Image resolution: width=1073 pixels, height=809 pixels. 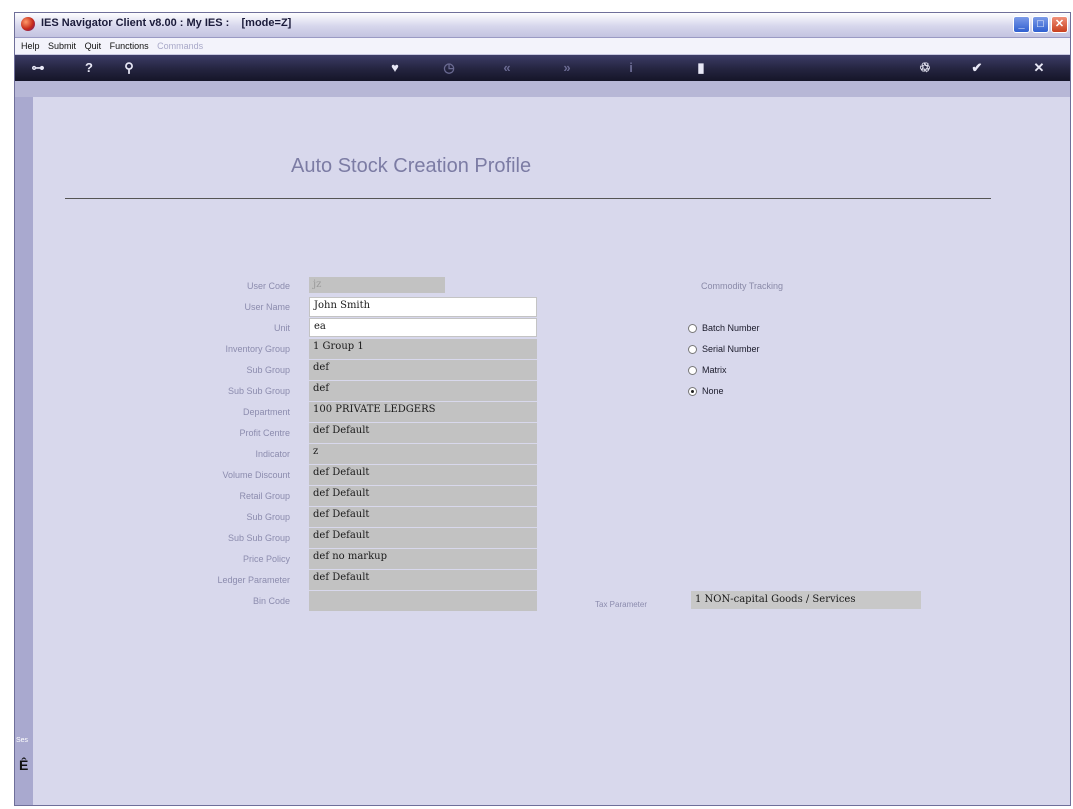 I want to click on document-icon: ▮, so click(x=701, y=68).